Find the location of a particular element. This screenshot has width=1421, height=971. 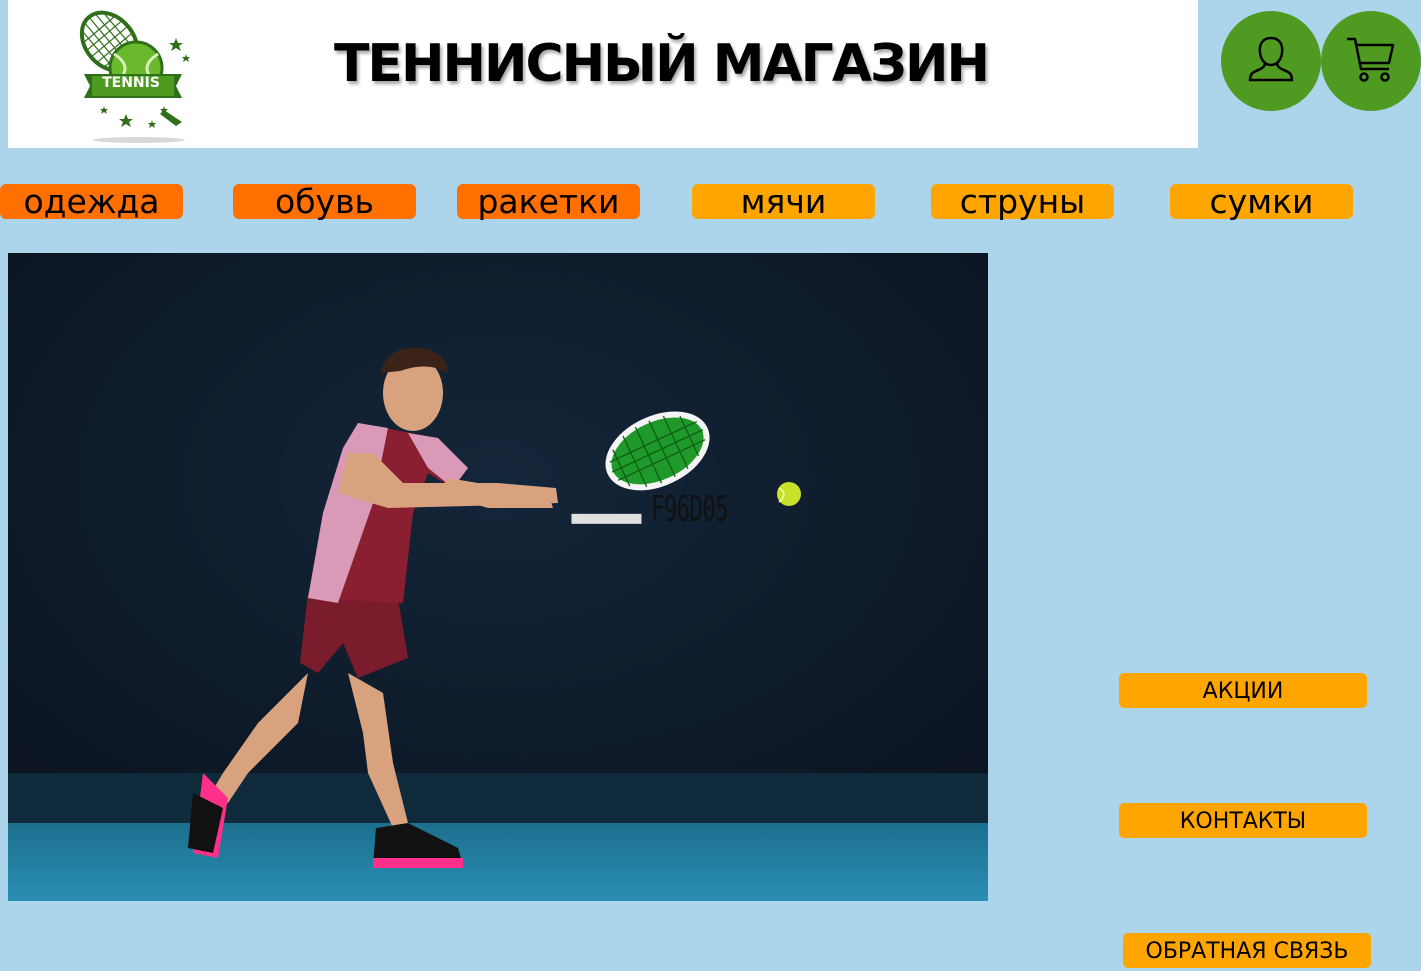

nav-item-label: одежда is located at coordinates (91, 201).